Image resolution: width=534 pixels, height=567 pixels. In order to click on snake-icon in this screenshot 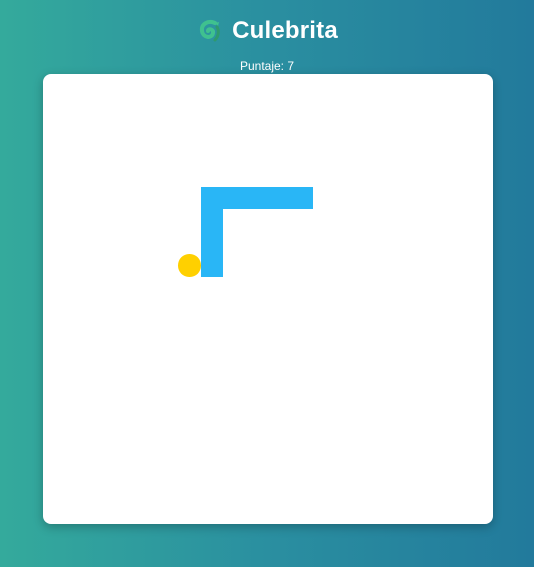, I will do `click(210, 31)`.